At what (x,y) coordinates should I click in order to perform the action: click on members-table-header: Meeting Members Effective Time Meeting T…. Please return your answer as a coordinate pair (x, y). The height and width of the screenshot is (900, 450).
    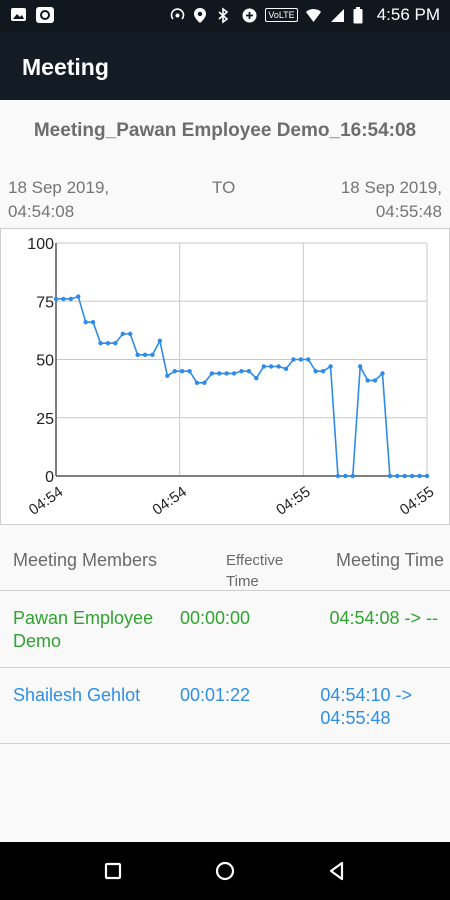
    Looking at the image, I should click on (225, 569).